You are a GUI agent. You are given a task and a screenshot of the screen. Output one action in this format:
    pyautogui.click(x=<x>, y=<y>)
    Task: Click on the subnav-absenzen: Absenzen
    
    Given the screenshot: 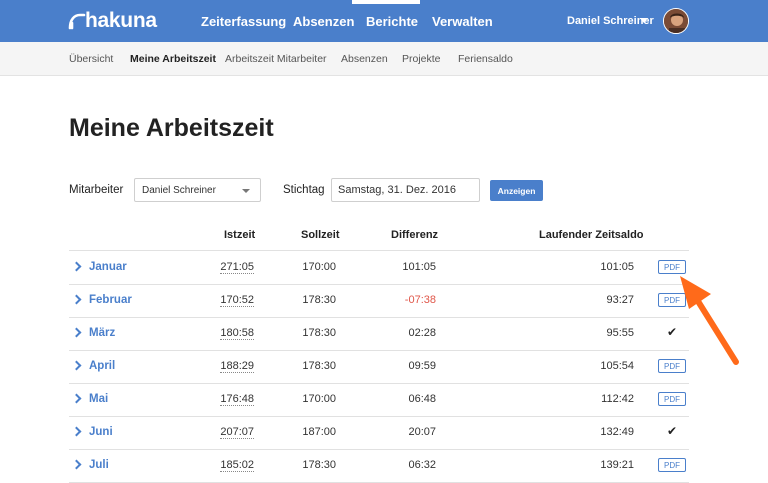 What is the action you would take?
    pyautogui.click(x=364, y=59)
    